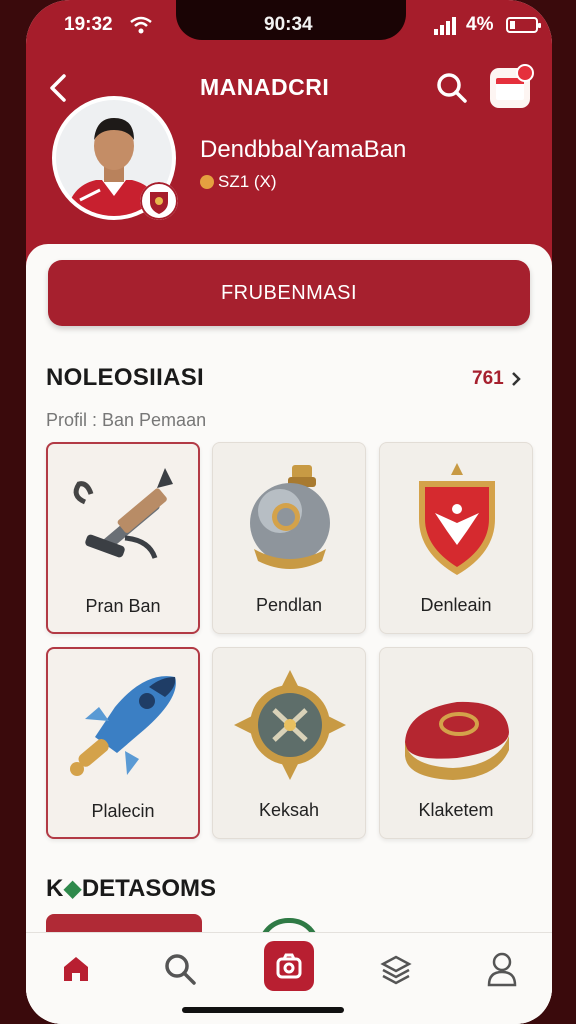 The image size is (576, 1024). What do you see at coordinates (288, 24) in the screenshot?
I see `status-clock: 90:34` at bounding box center [288, 24].